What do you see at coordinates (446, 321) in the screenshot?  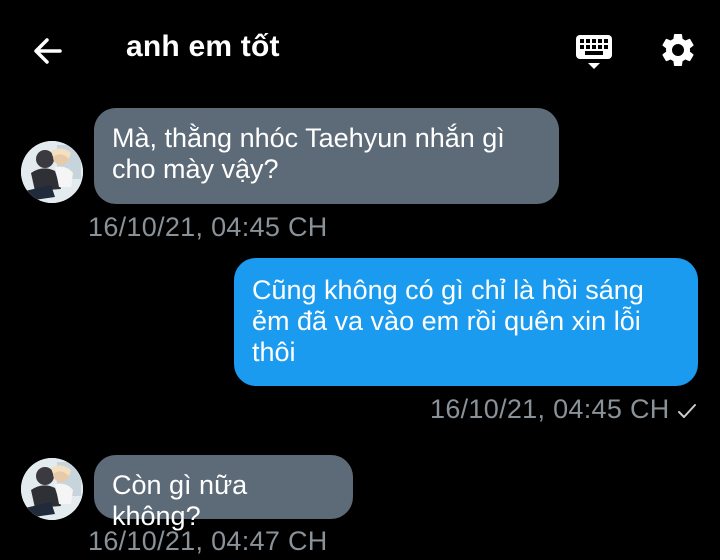 I see `message-line: ẻm đã va vào em rồi quên xin lỗi` at bounding box center [446, 321].